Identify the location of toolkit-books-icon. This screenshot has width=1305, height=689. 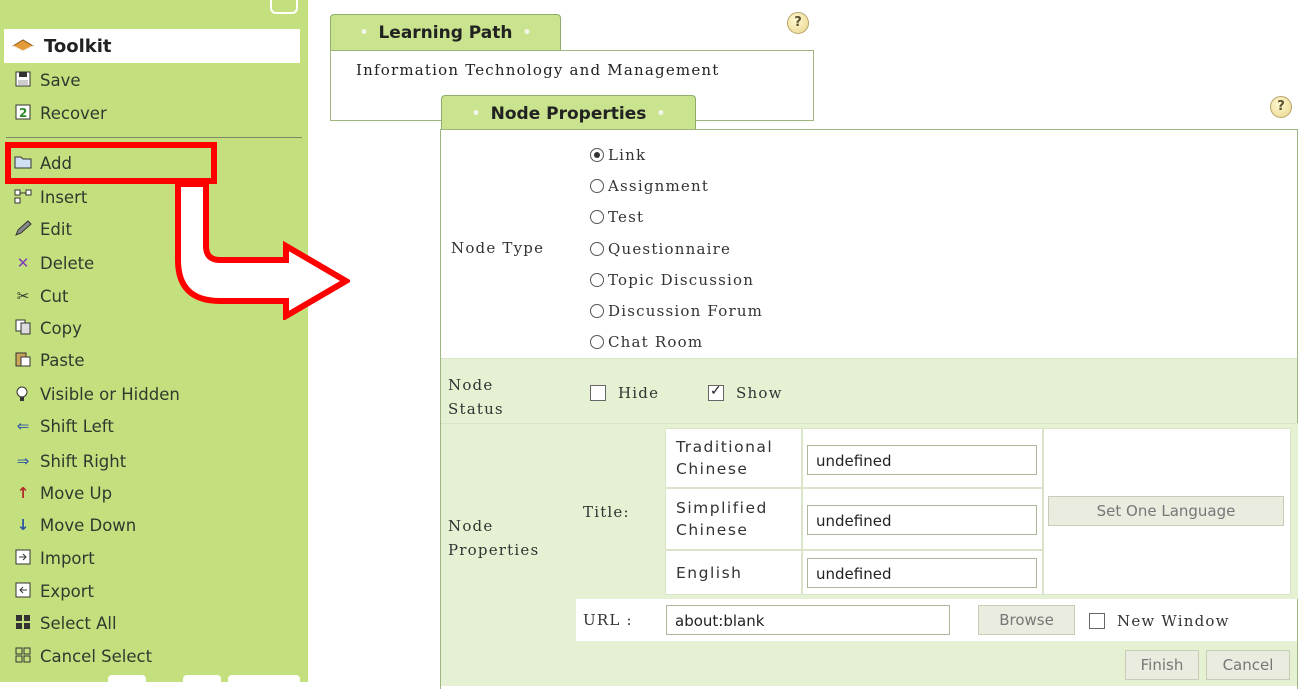
(23, 45).